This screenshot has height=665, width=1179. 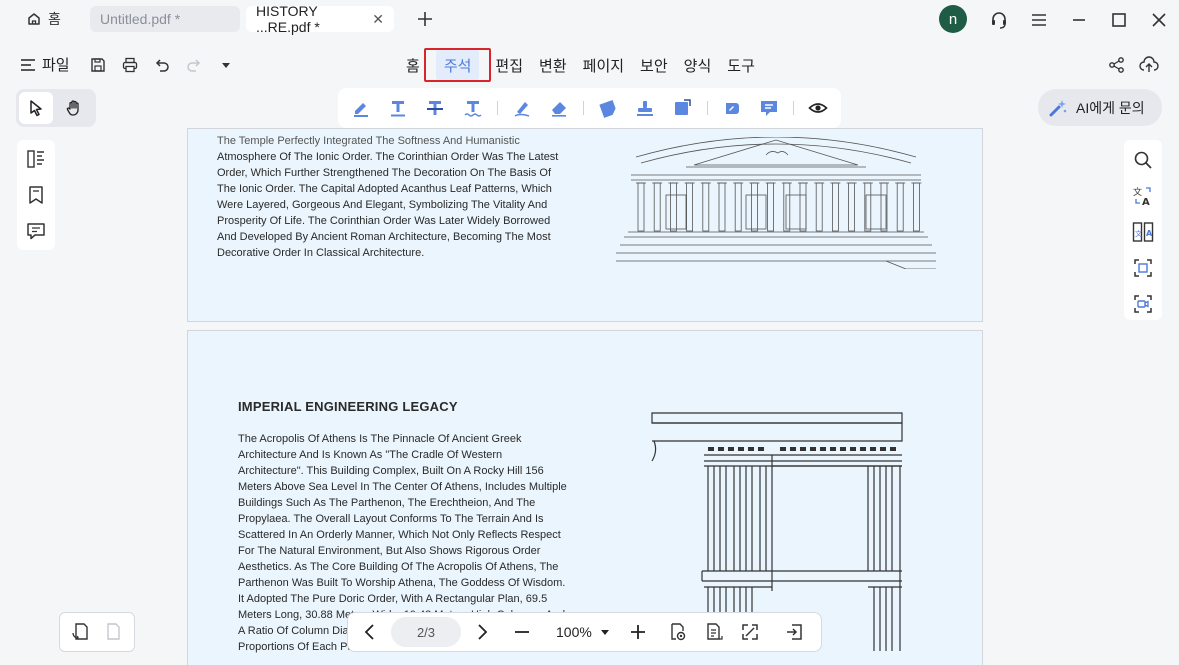 What do you see at coordinates (714, 632) in the screenshot?
I see `page-layout-icon` at bounding box center [714, 632].